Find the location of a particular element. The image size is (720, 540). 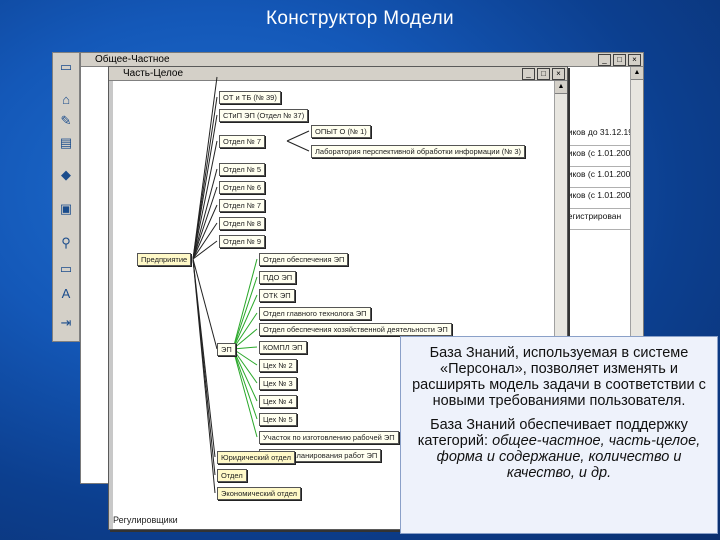

tree-node: Цех № 5 is located at coordinates (278, 419).